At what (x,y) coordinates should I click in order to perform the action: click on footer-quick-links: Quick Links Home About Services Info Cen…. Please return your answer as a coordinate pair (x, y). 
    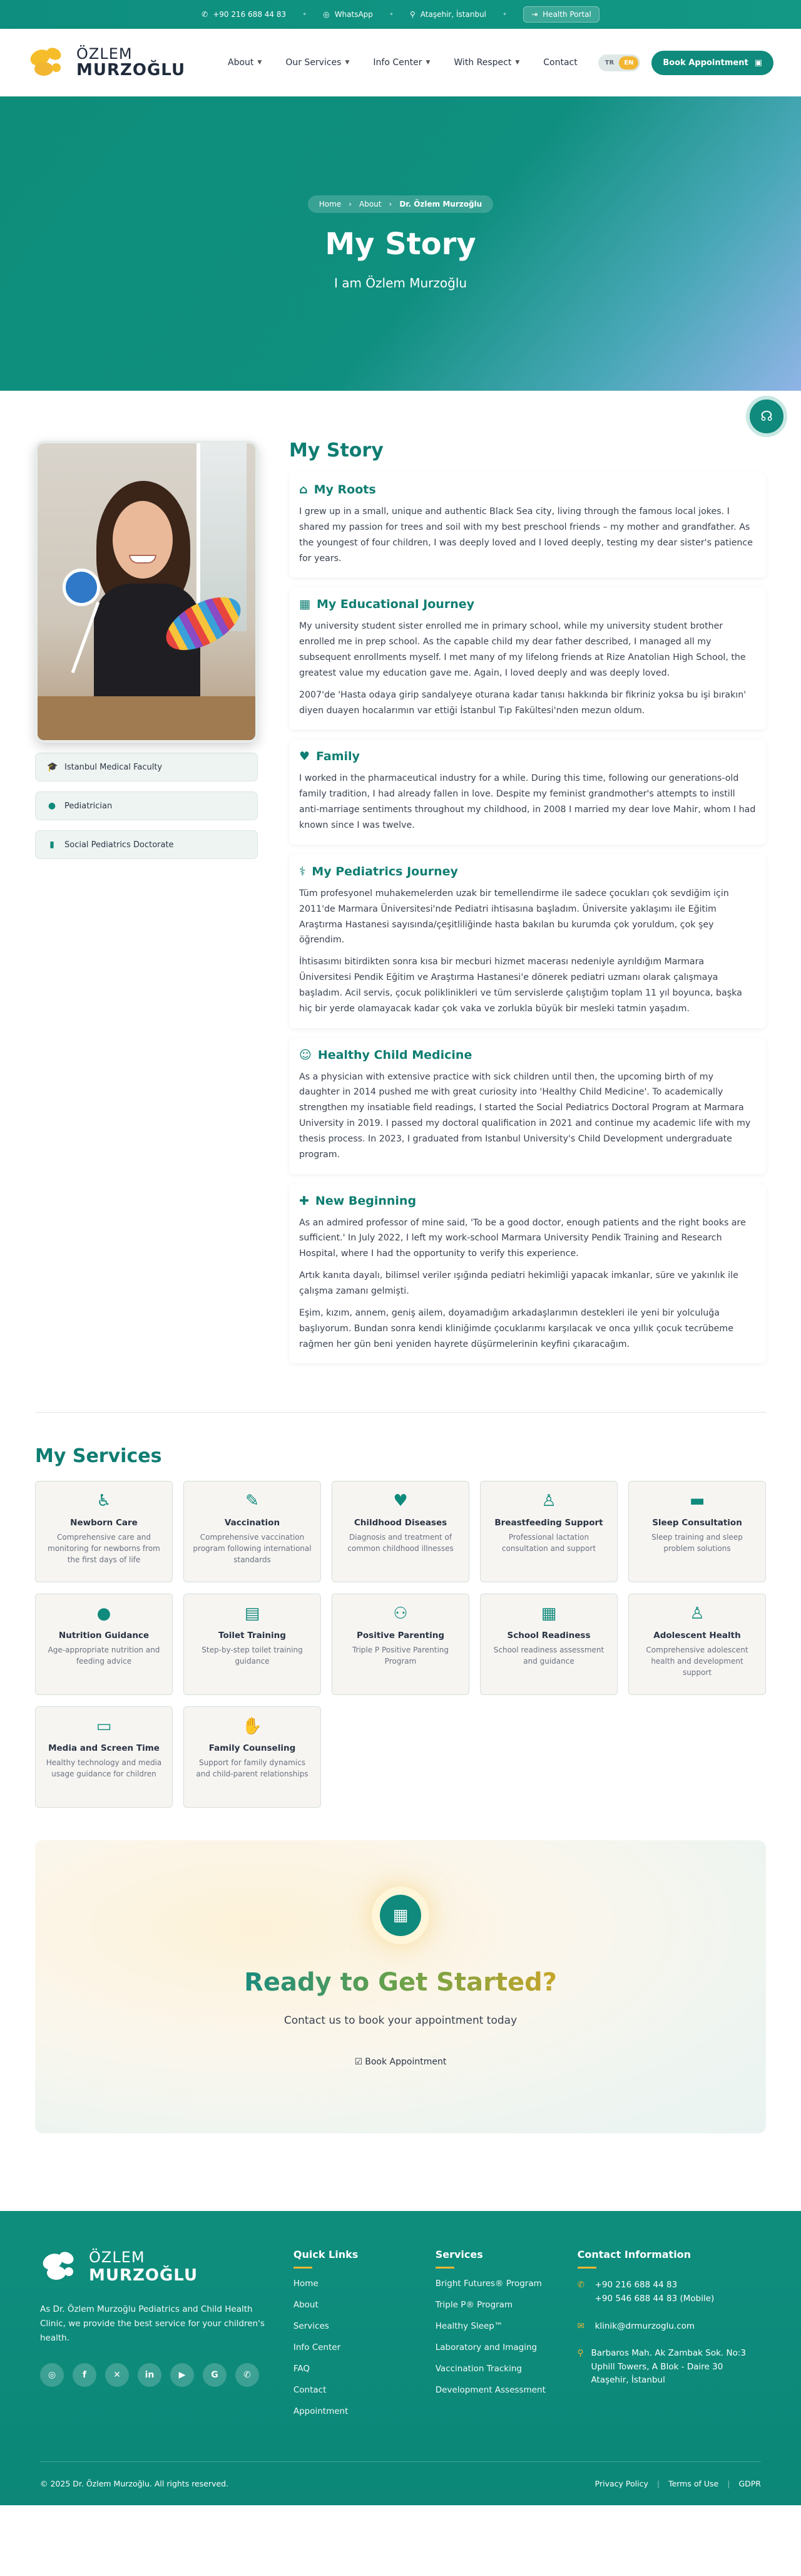
    Looking at the image, I should click on (364, 2338).